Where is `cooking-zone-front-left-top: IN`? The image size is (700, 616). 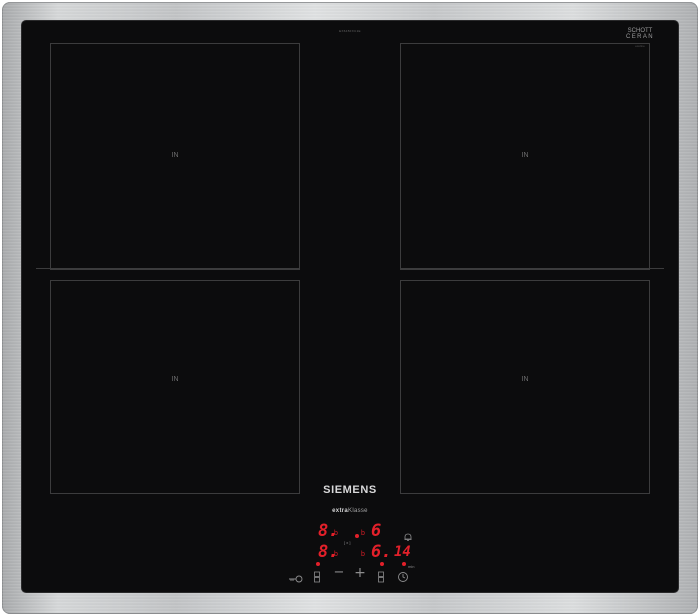
cooking-zone-front-left-top: IN is located at coordinates (175, 156).